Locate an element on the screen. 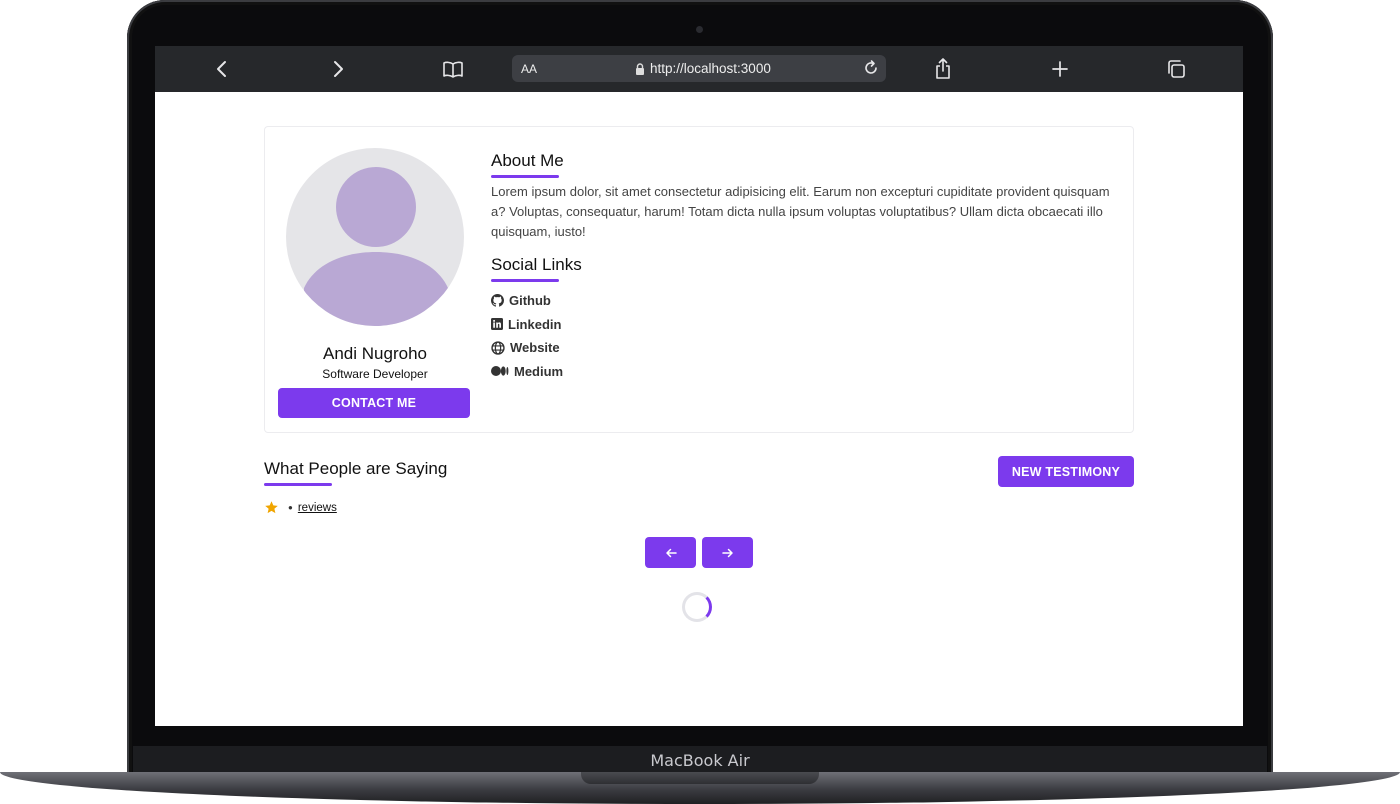 Image resolution: width=1400 pixels, height=804 pixels. laptop-chin: MacBook Air is located at coordinates (700, 760).